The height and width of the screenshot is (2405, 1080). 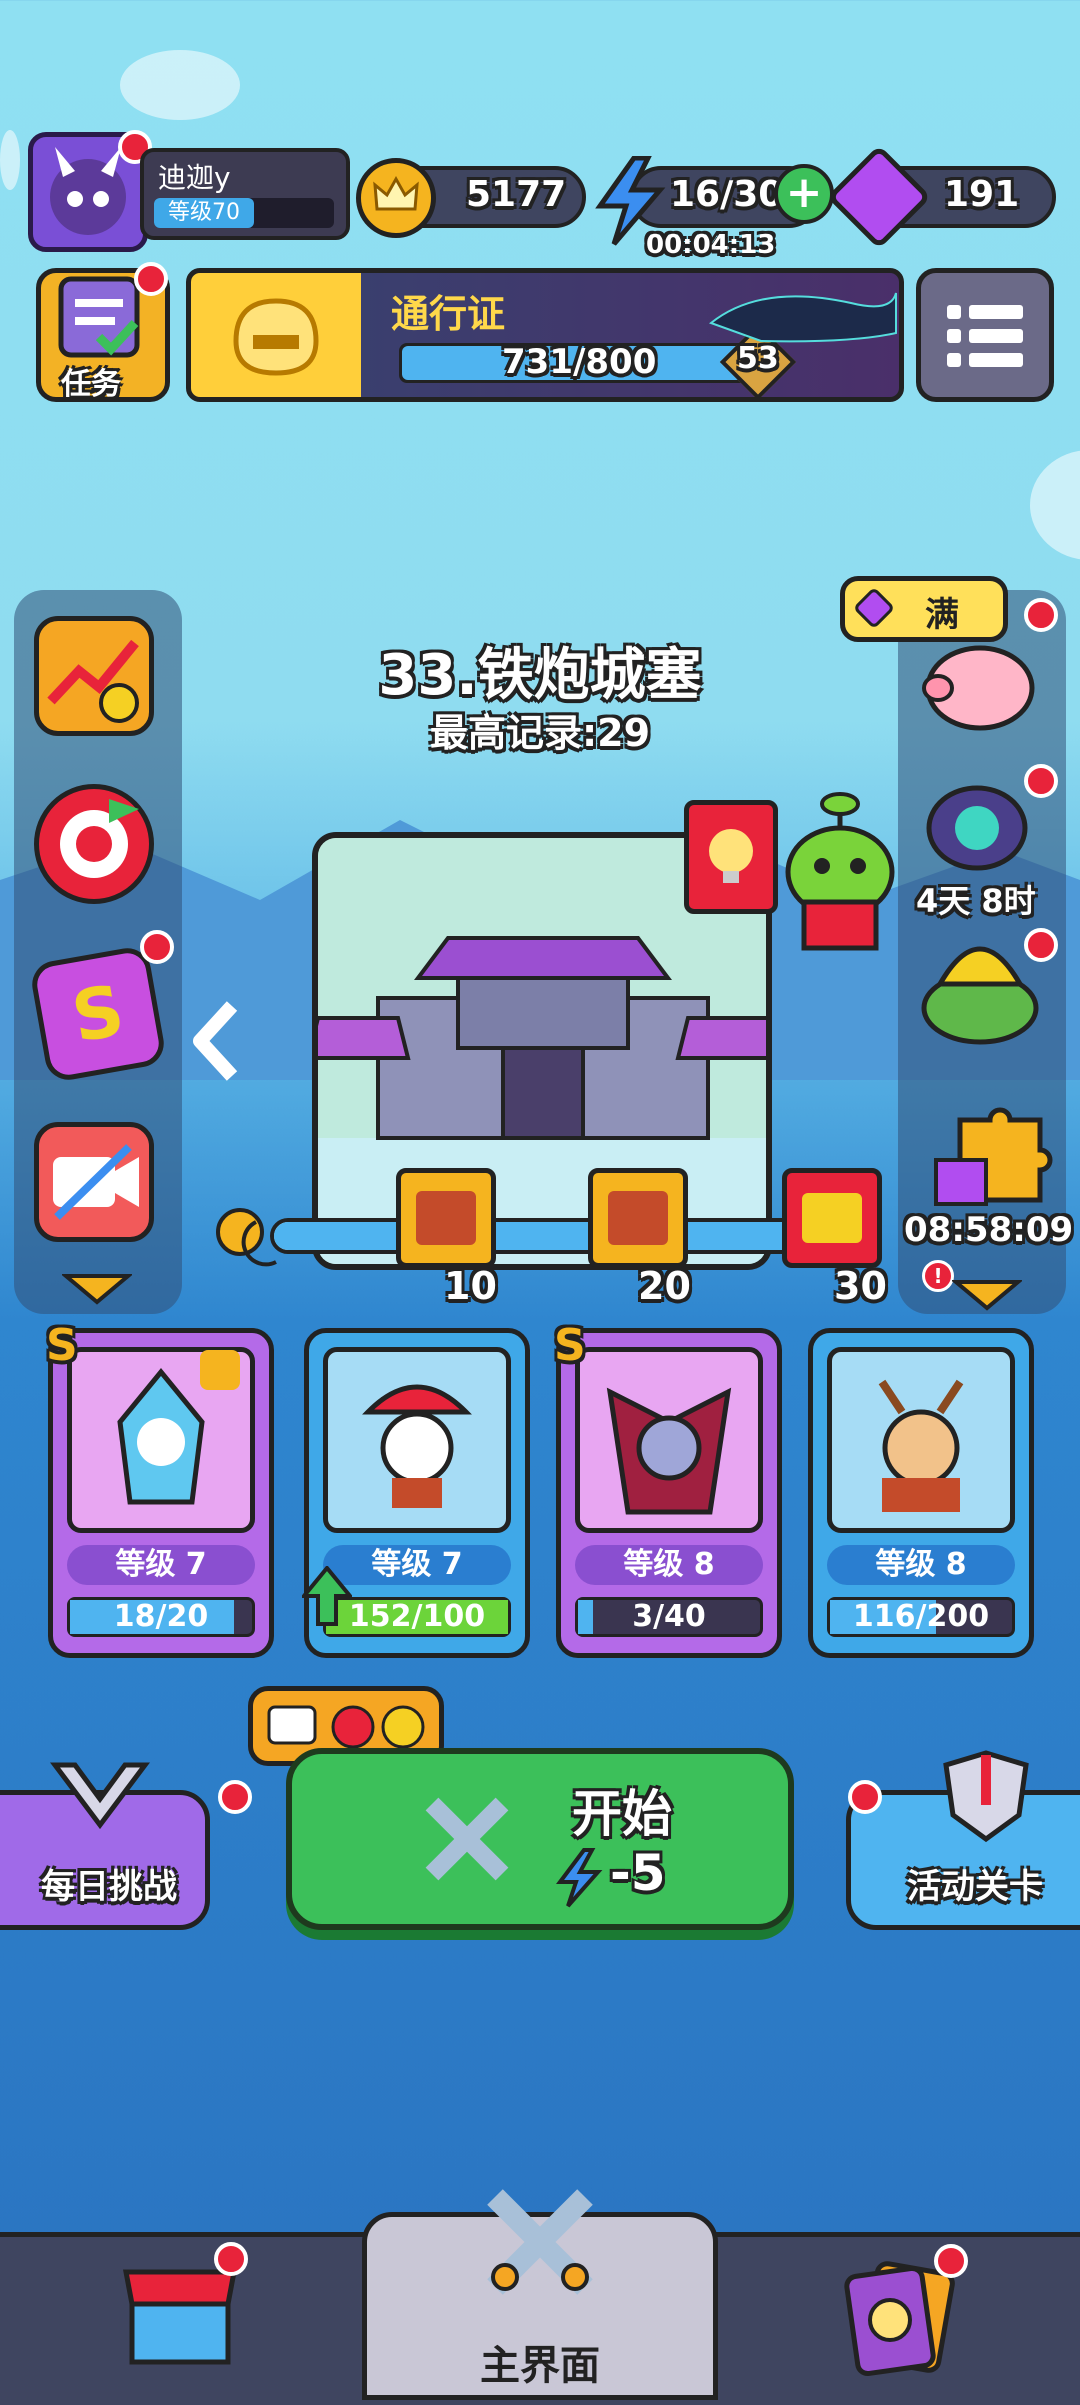 What do you see at coordinates (622, 1814) in the screenshot?
I see `start-label: 开始` at bounding box center [622, 1814].